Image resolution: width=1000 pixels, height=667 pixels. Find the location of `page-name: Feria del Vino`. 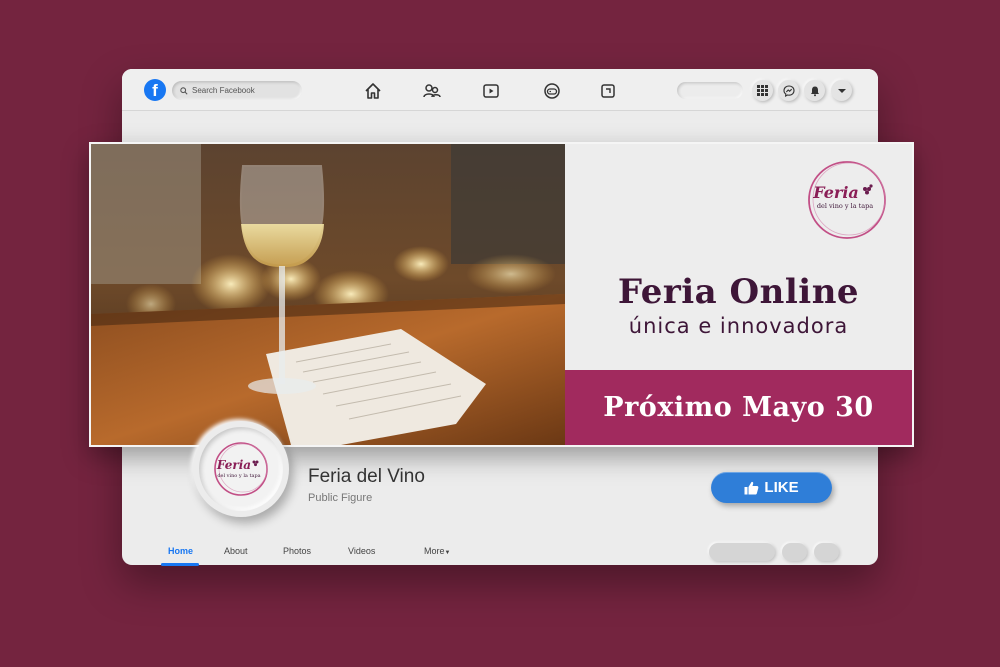

page-name: Feria del Vino is located at coordinates (366, 476).